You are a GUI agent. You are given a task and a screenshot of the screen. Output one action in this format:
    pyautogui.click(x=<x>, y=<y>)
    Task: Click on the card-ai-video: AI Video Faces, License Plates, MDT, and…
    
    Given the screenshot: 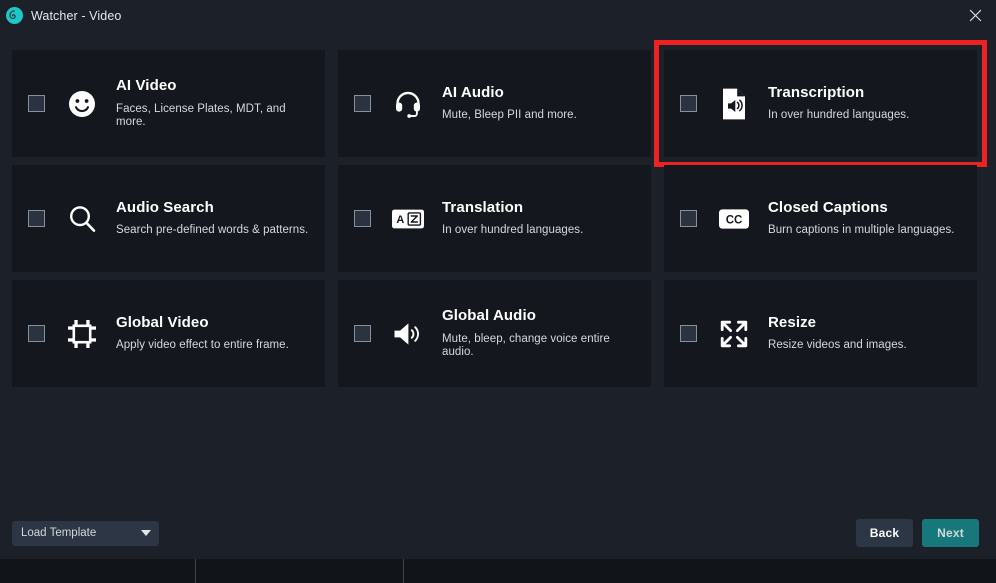 What is the action you would take?
    pyautogui.click(x=168, y=103)
    